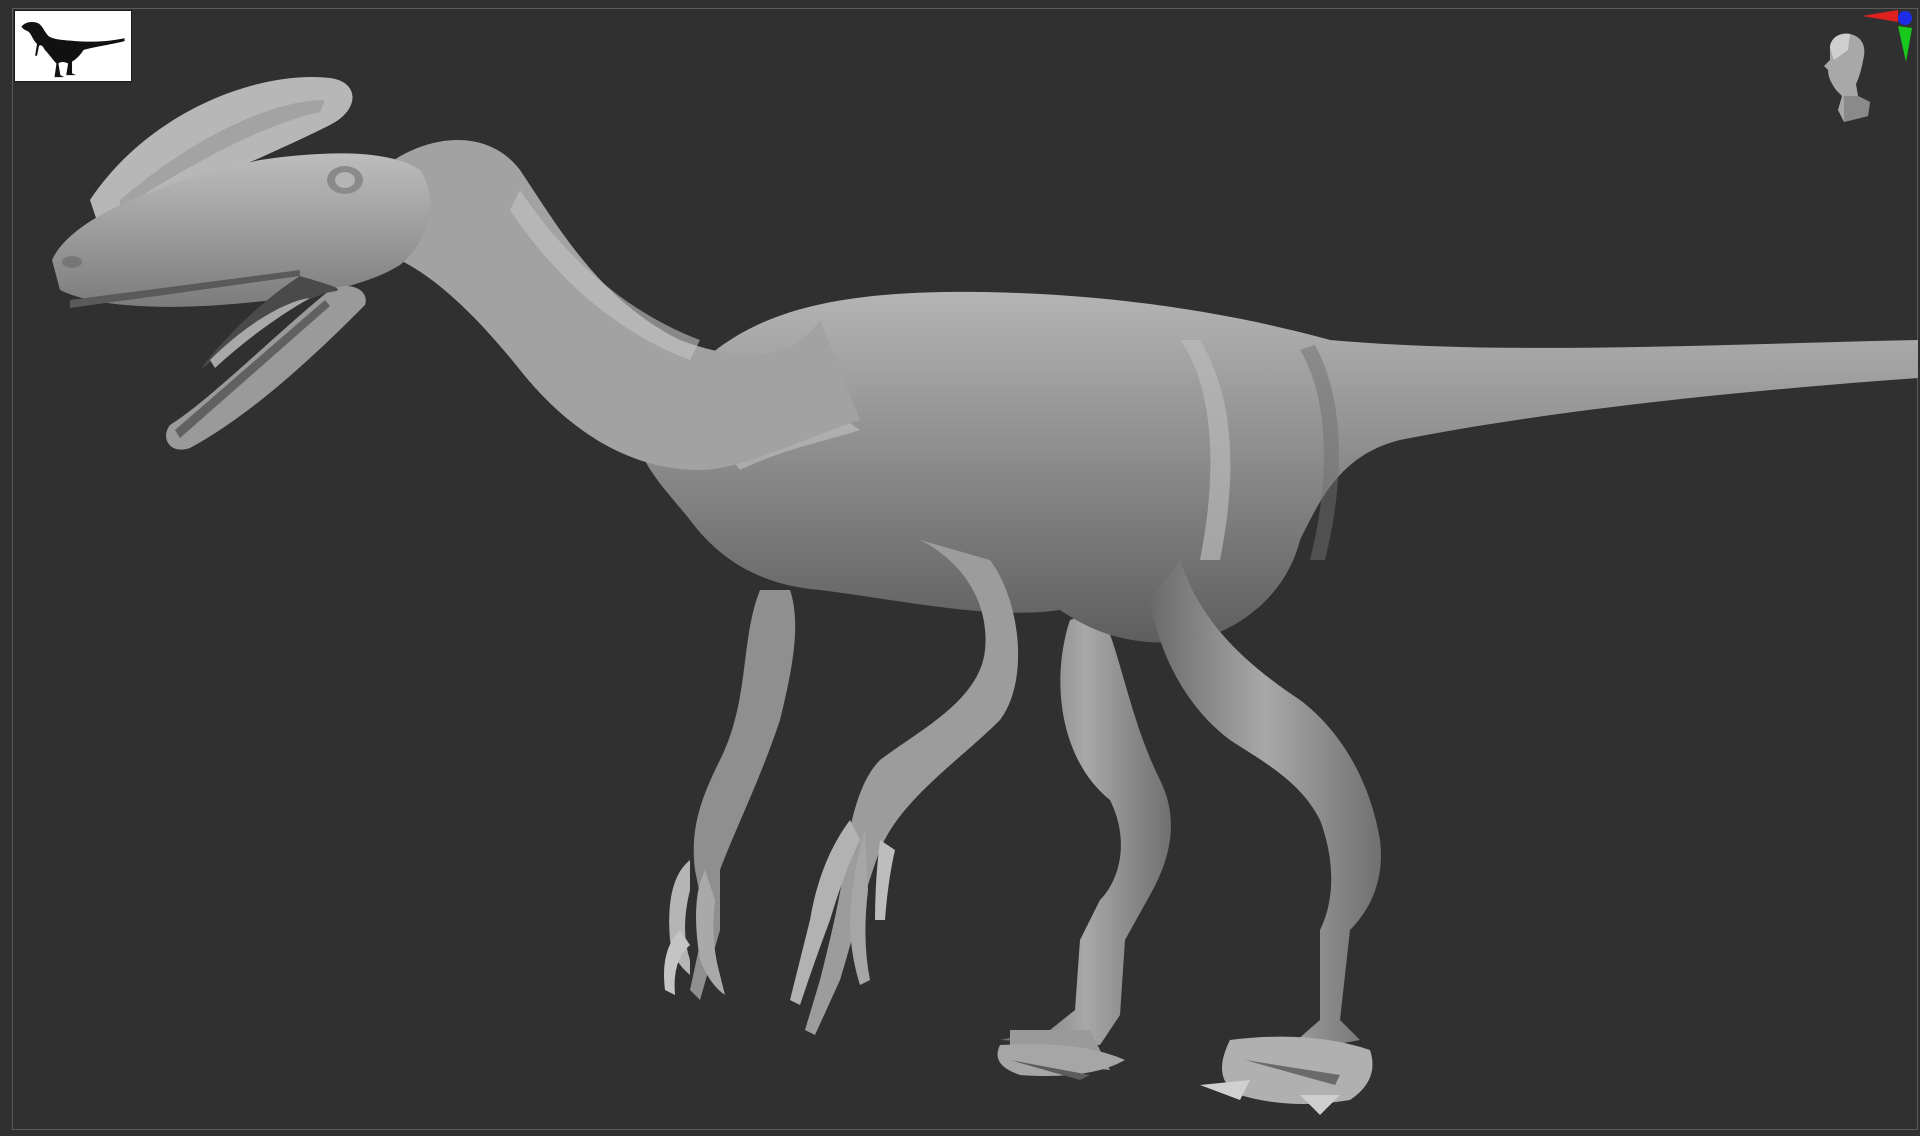  Describe the element at coordinates (1905, 18) in the screenshot. I see `z-axis-dot-icon` at that location.